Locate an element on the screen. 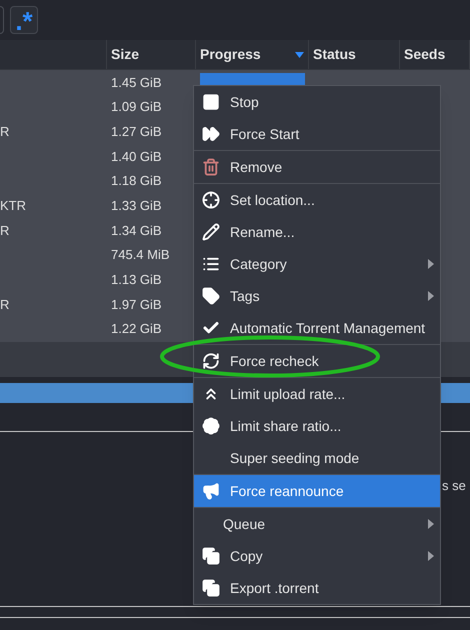 The height and width of the screenshot is (630, 470). table-cell: 1.33 GiB is located at coordinates (136, 206).